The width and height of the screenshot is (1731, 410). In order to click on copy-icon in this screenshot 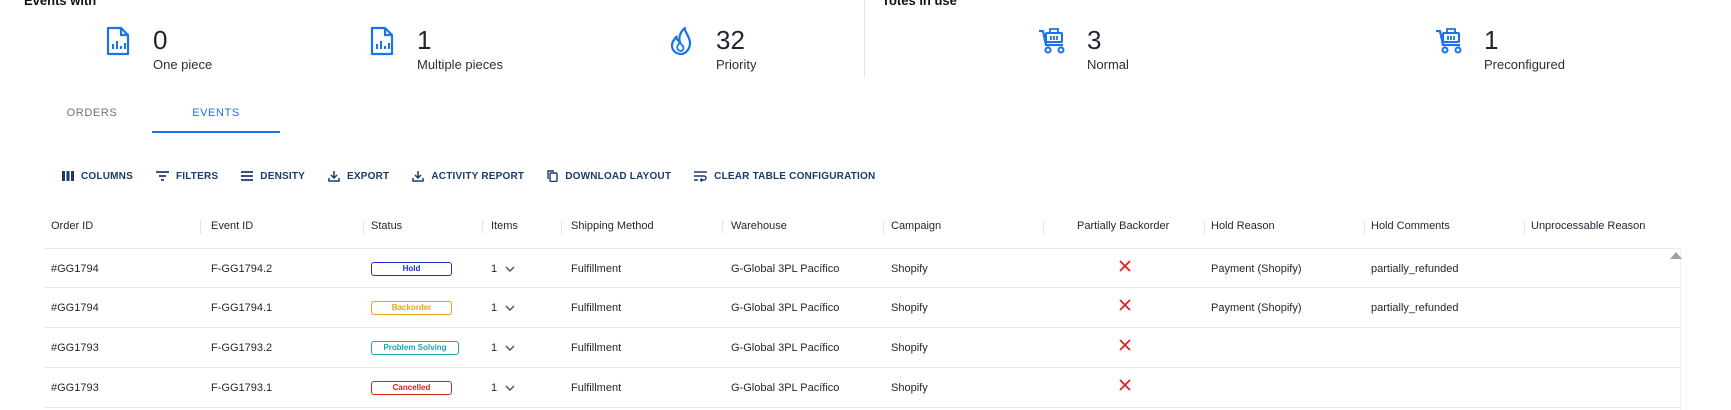, I will do `click(552, 176)`.